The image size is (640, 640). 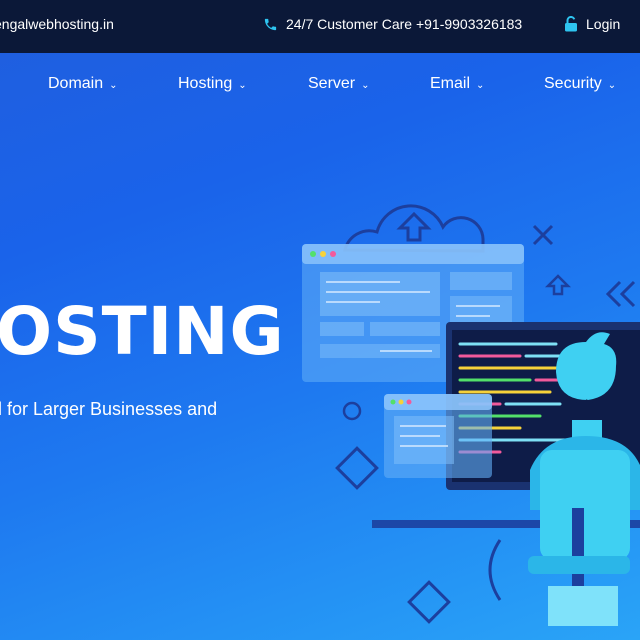 I want to click on login-button: Login, so click(x=592, y=24).